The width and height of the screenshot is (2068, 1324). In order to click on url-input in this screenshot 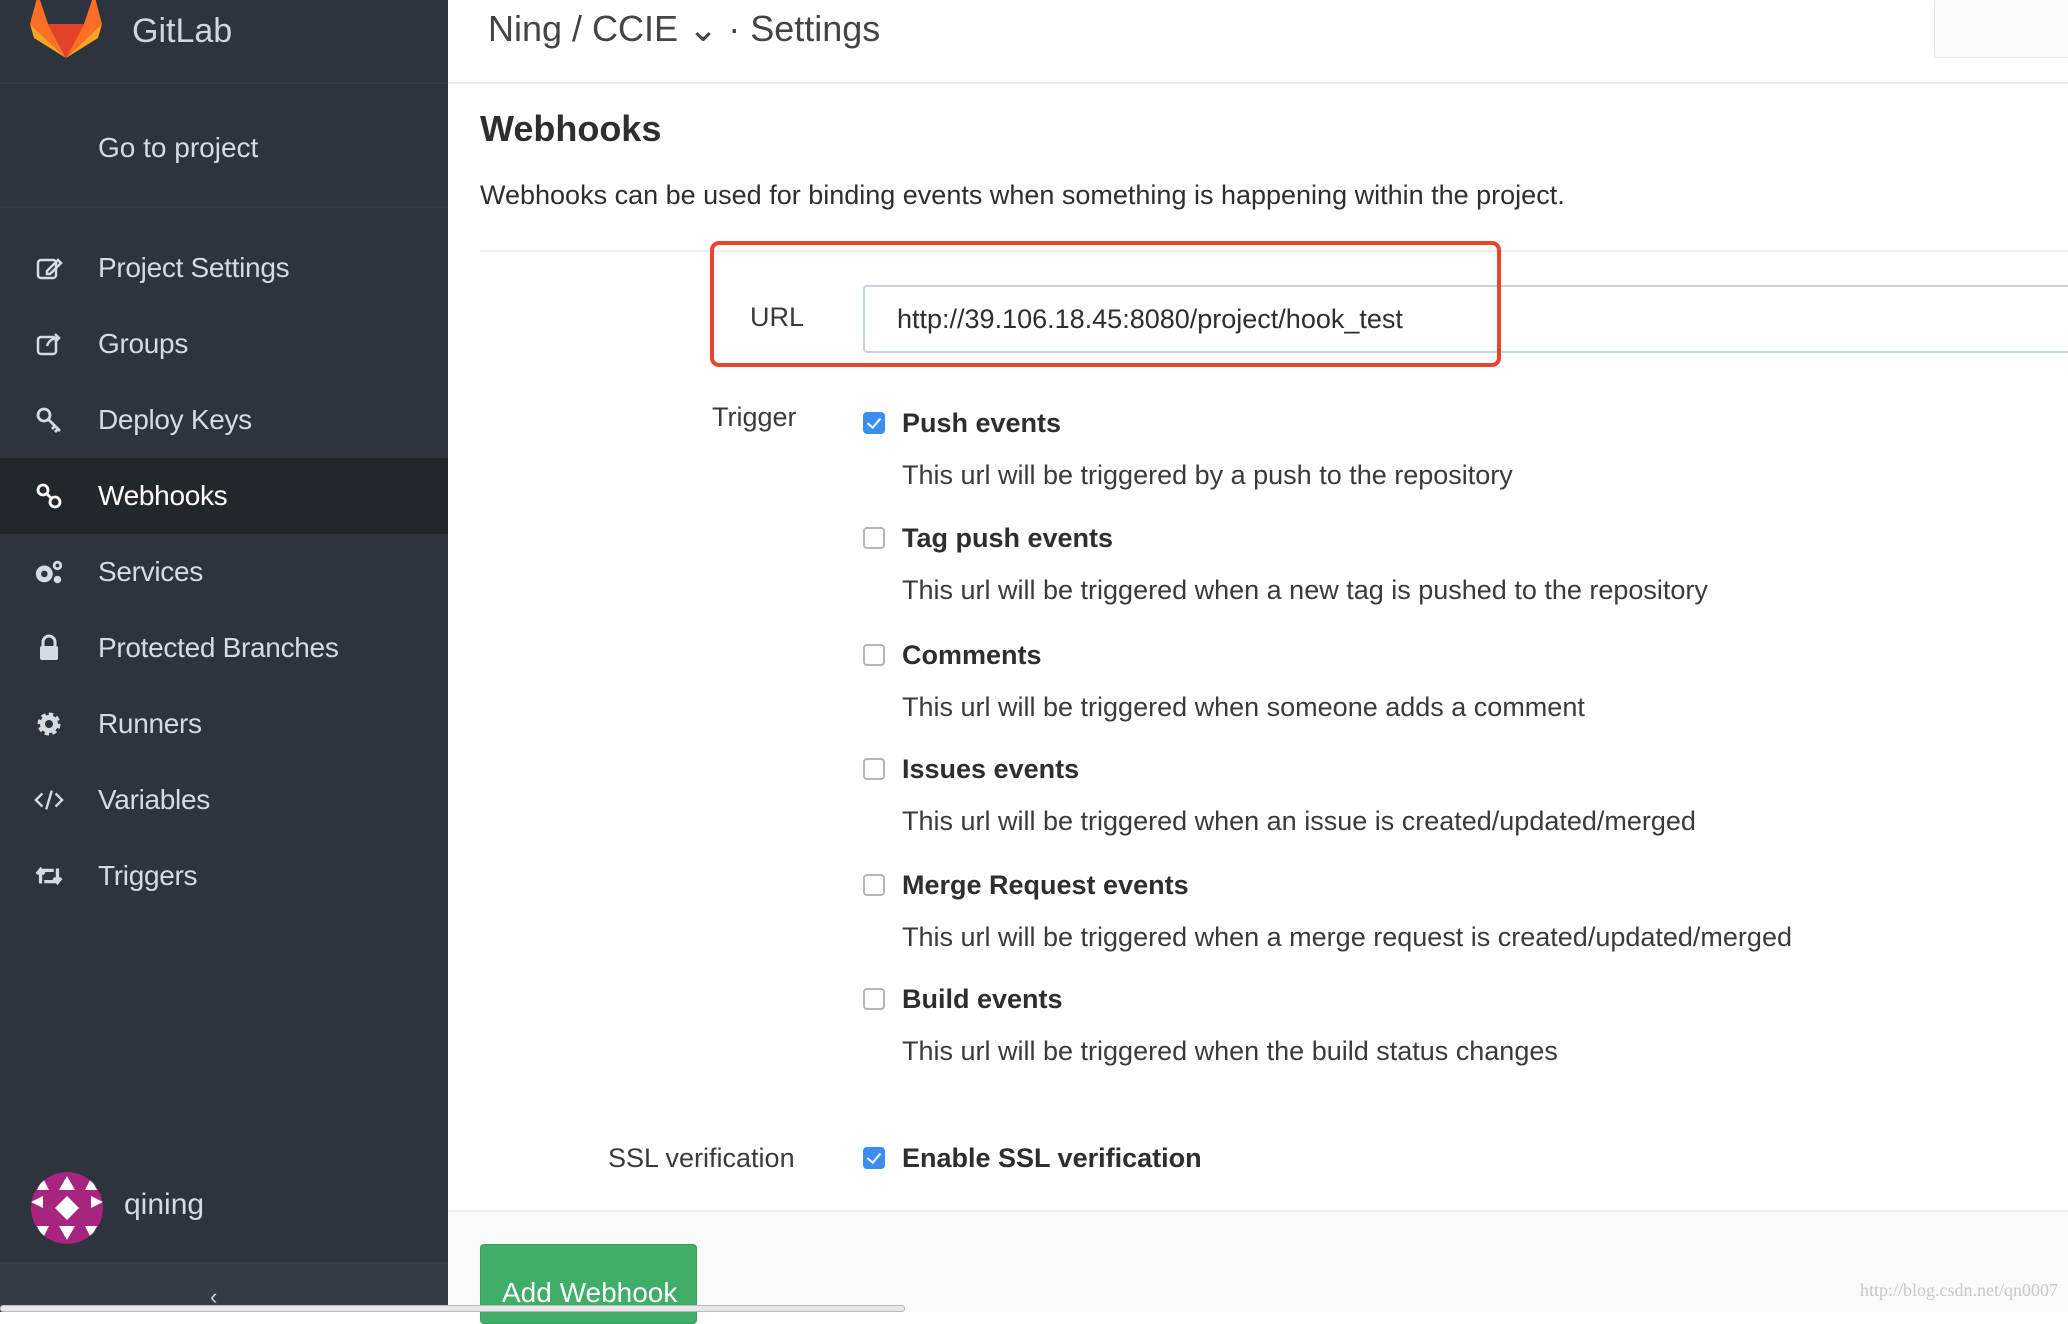, I will do `click(1465, 319)`.